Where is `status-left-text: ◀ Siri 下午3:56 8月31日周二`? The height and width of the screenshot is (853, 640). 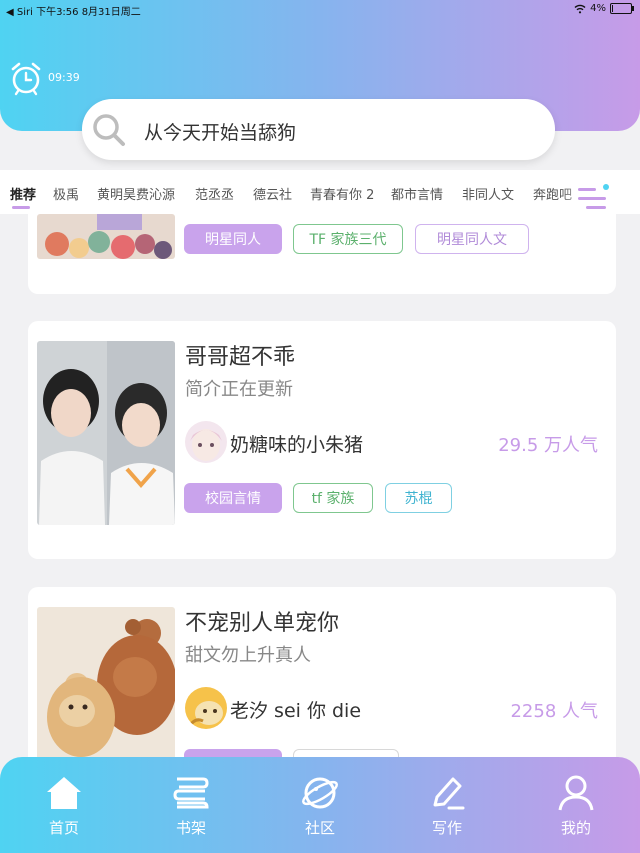 status-left-text: ◀ Siri 下午3:56 8月31日周二 is located at coordinates (73, 12).